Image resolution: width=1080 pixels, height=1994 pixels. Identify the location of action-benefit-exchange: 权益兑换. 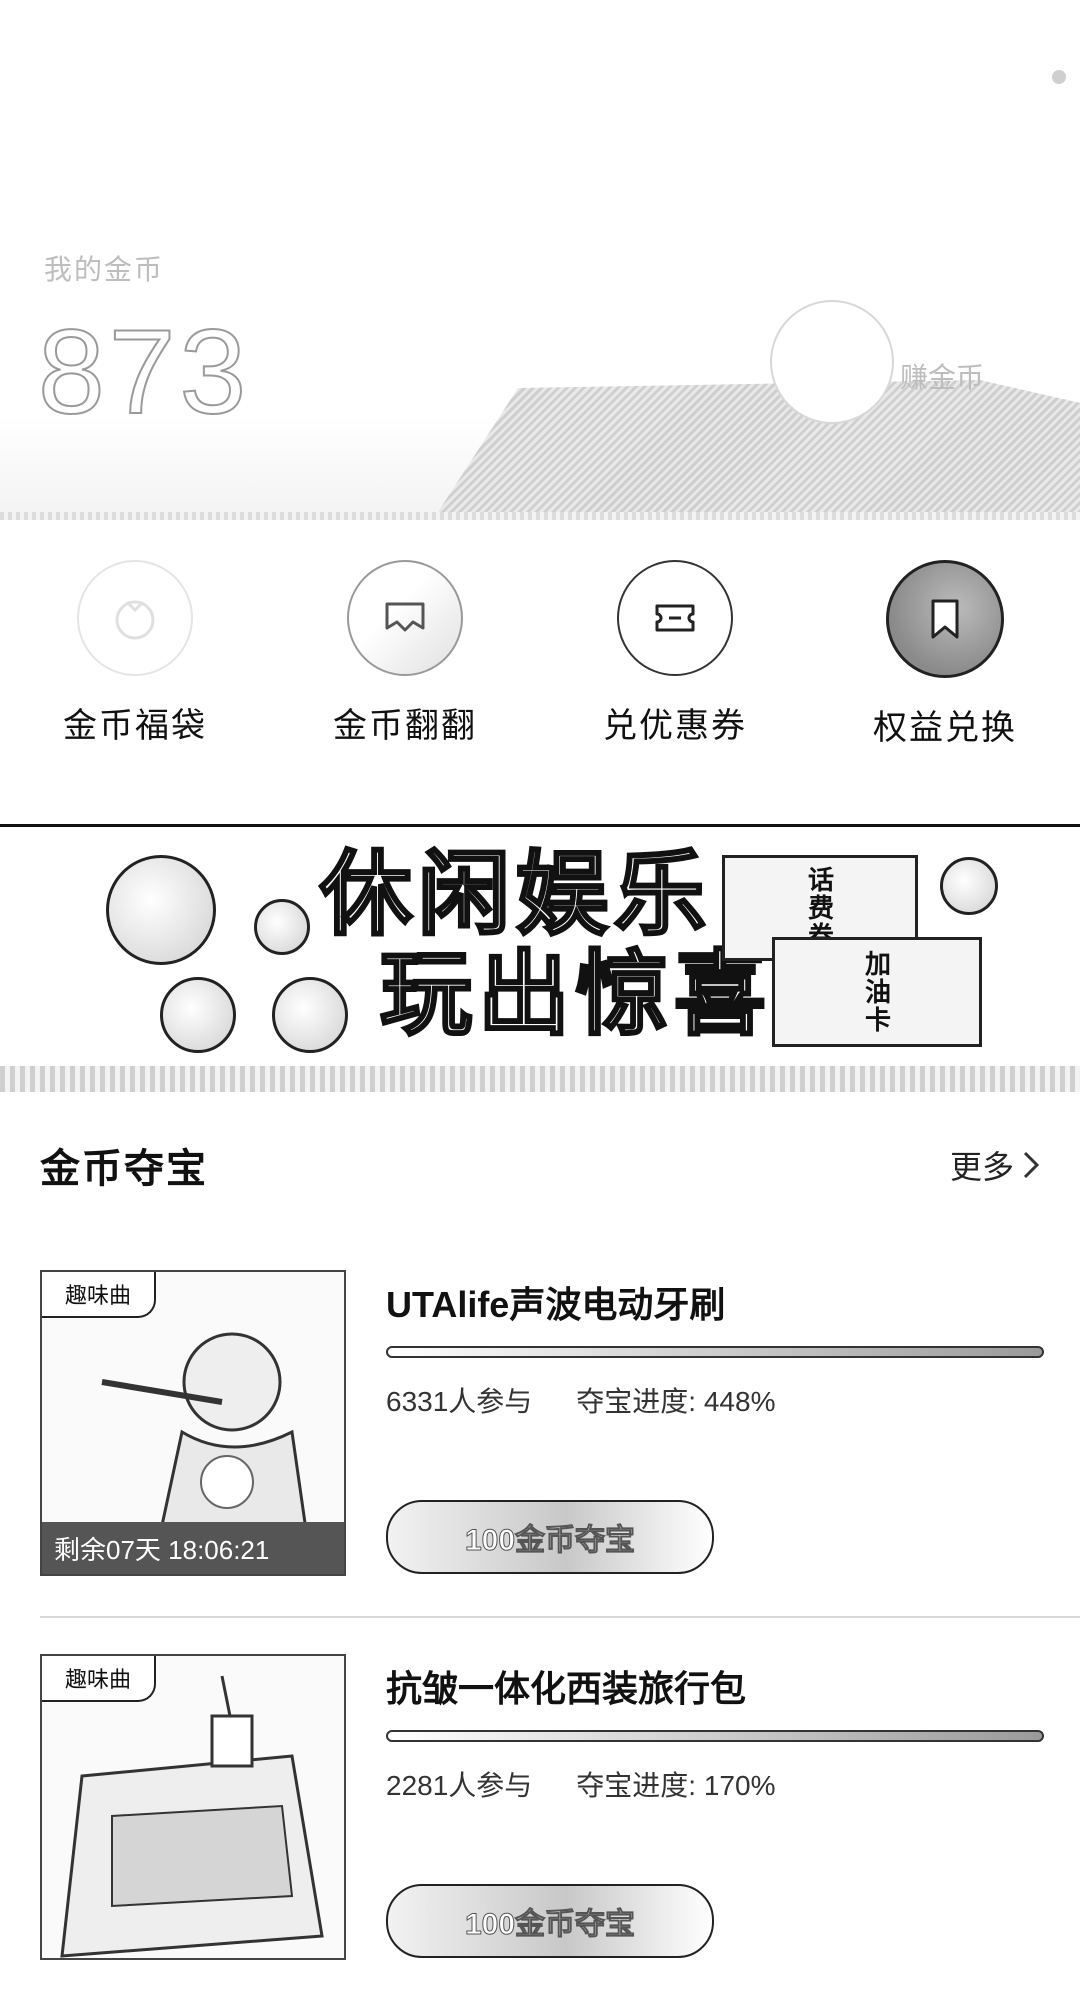
(945, 670).